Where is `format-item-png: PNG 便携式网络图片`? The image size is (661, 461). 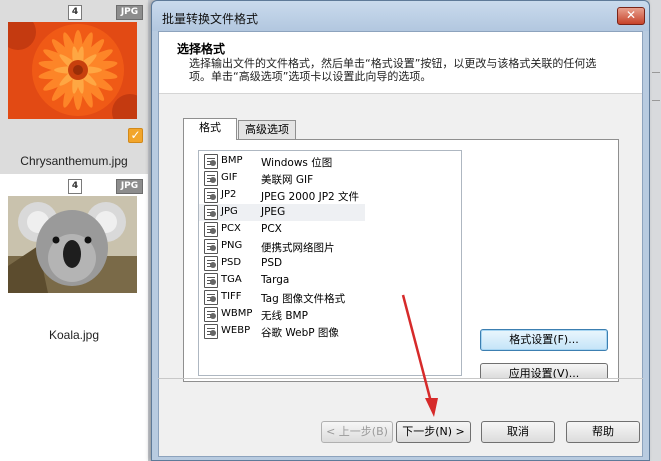 format-item-png: PNG 便携式网络图片 is located at coordinates (282, 246).